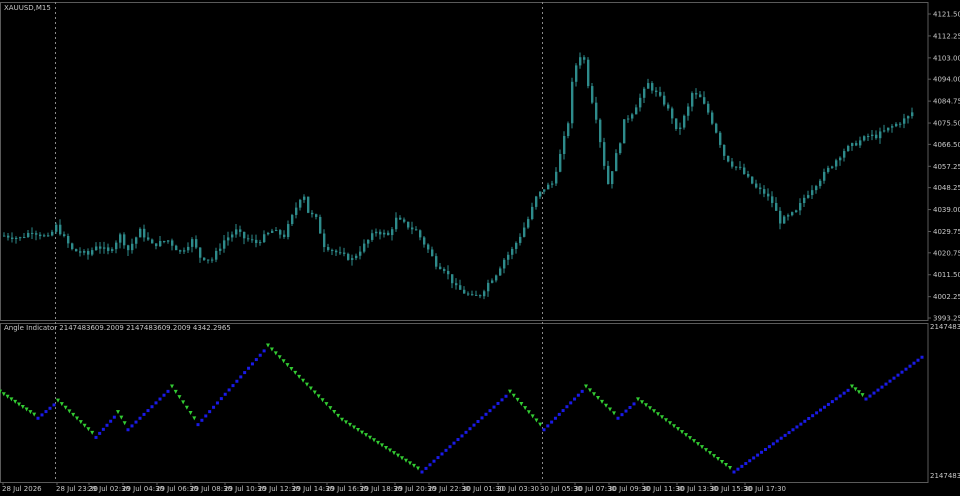 Image resolution: width=960 pixels, height=496 pixels. What do you see at coordinates (946, 297) in the screenshot?
I see `price-tick-label: 4002.25` at bounding box center [946, 297].